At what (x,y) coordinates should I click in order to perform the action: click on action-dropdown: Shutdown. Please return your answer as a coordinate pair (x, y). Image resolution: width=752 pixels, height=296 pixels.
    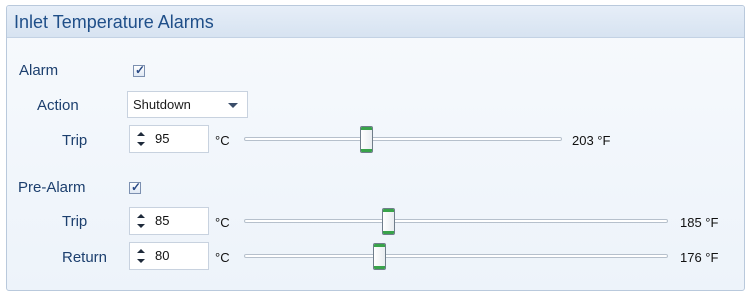
    Looking at the image, I should click on (187, 104).